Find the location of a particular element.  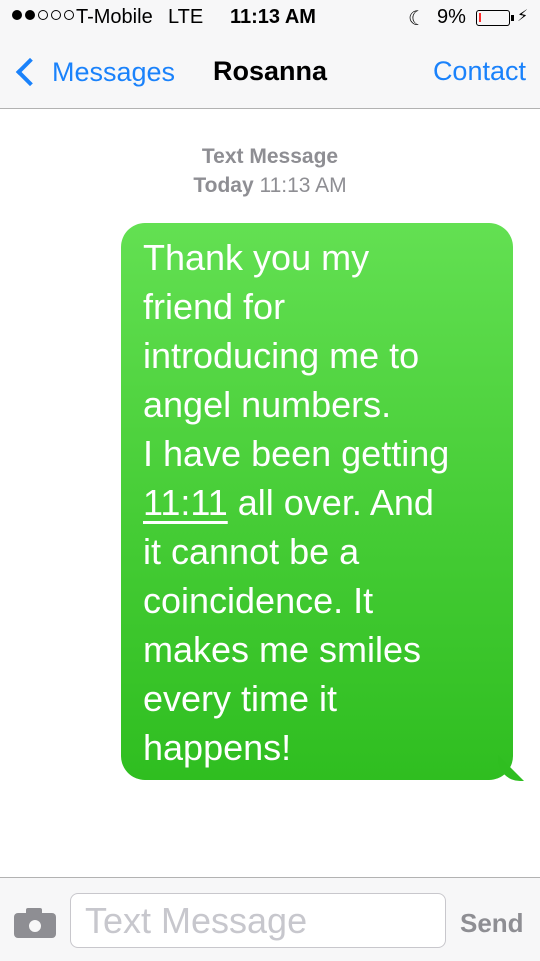

message-line: every time it is located at coordinates (240, 698).